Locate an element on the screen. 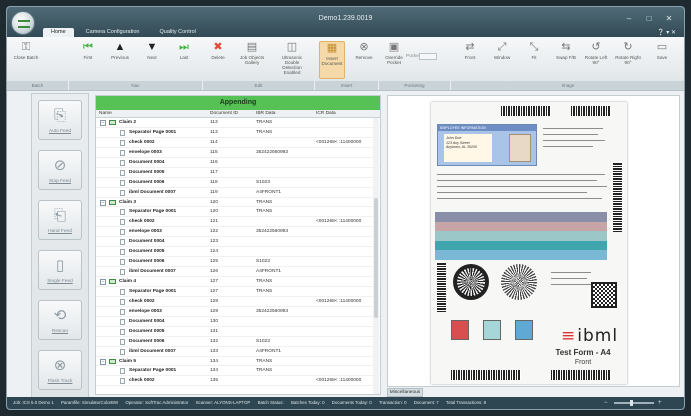 Image resolution: width=691 pixels, height=416 pixels. window-button: ⤢ Window is located at coordinates (502, 60).